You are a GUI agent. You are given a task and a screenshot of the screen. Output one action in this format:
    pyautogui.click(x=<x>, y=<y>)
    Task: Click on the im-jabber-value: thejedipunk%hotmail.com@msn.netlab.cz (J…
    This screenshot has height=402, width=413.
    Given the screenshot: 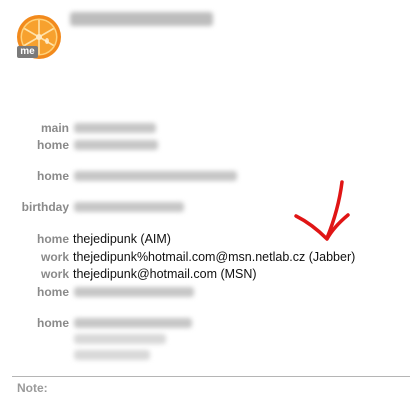 What is the action you would take?
    pyautogui.click(x=214, y=257)
    